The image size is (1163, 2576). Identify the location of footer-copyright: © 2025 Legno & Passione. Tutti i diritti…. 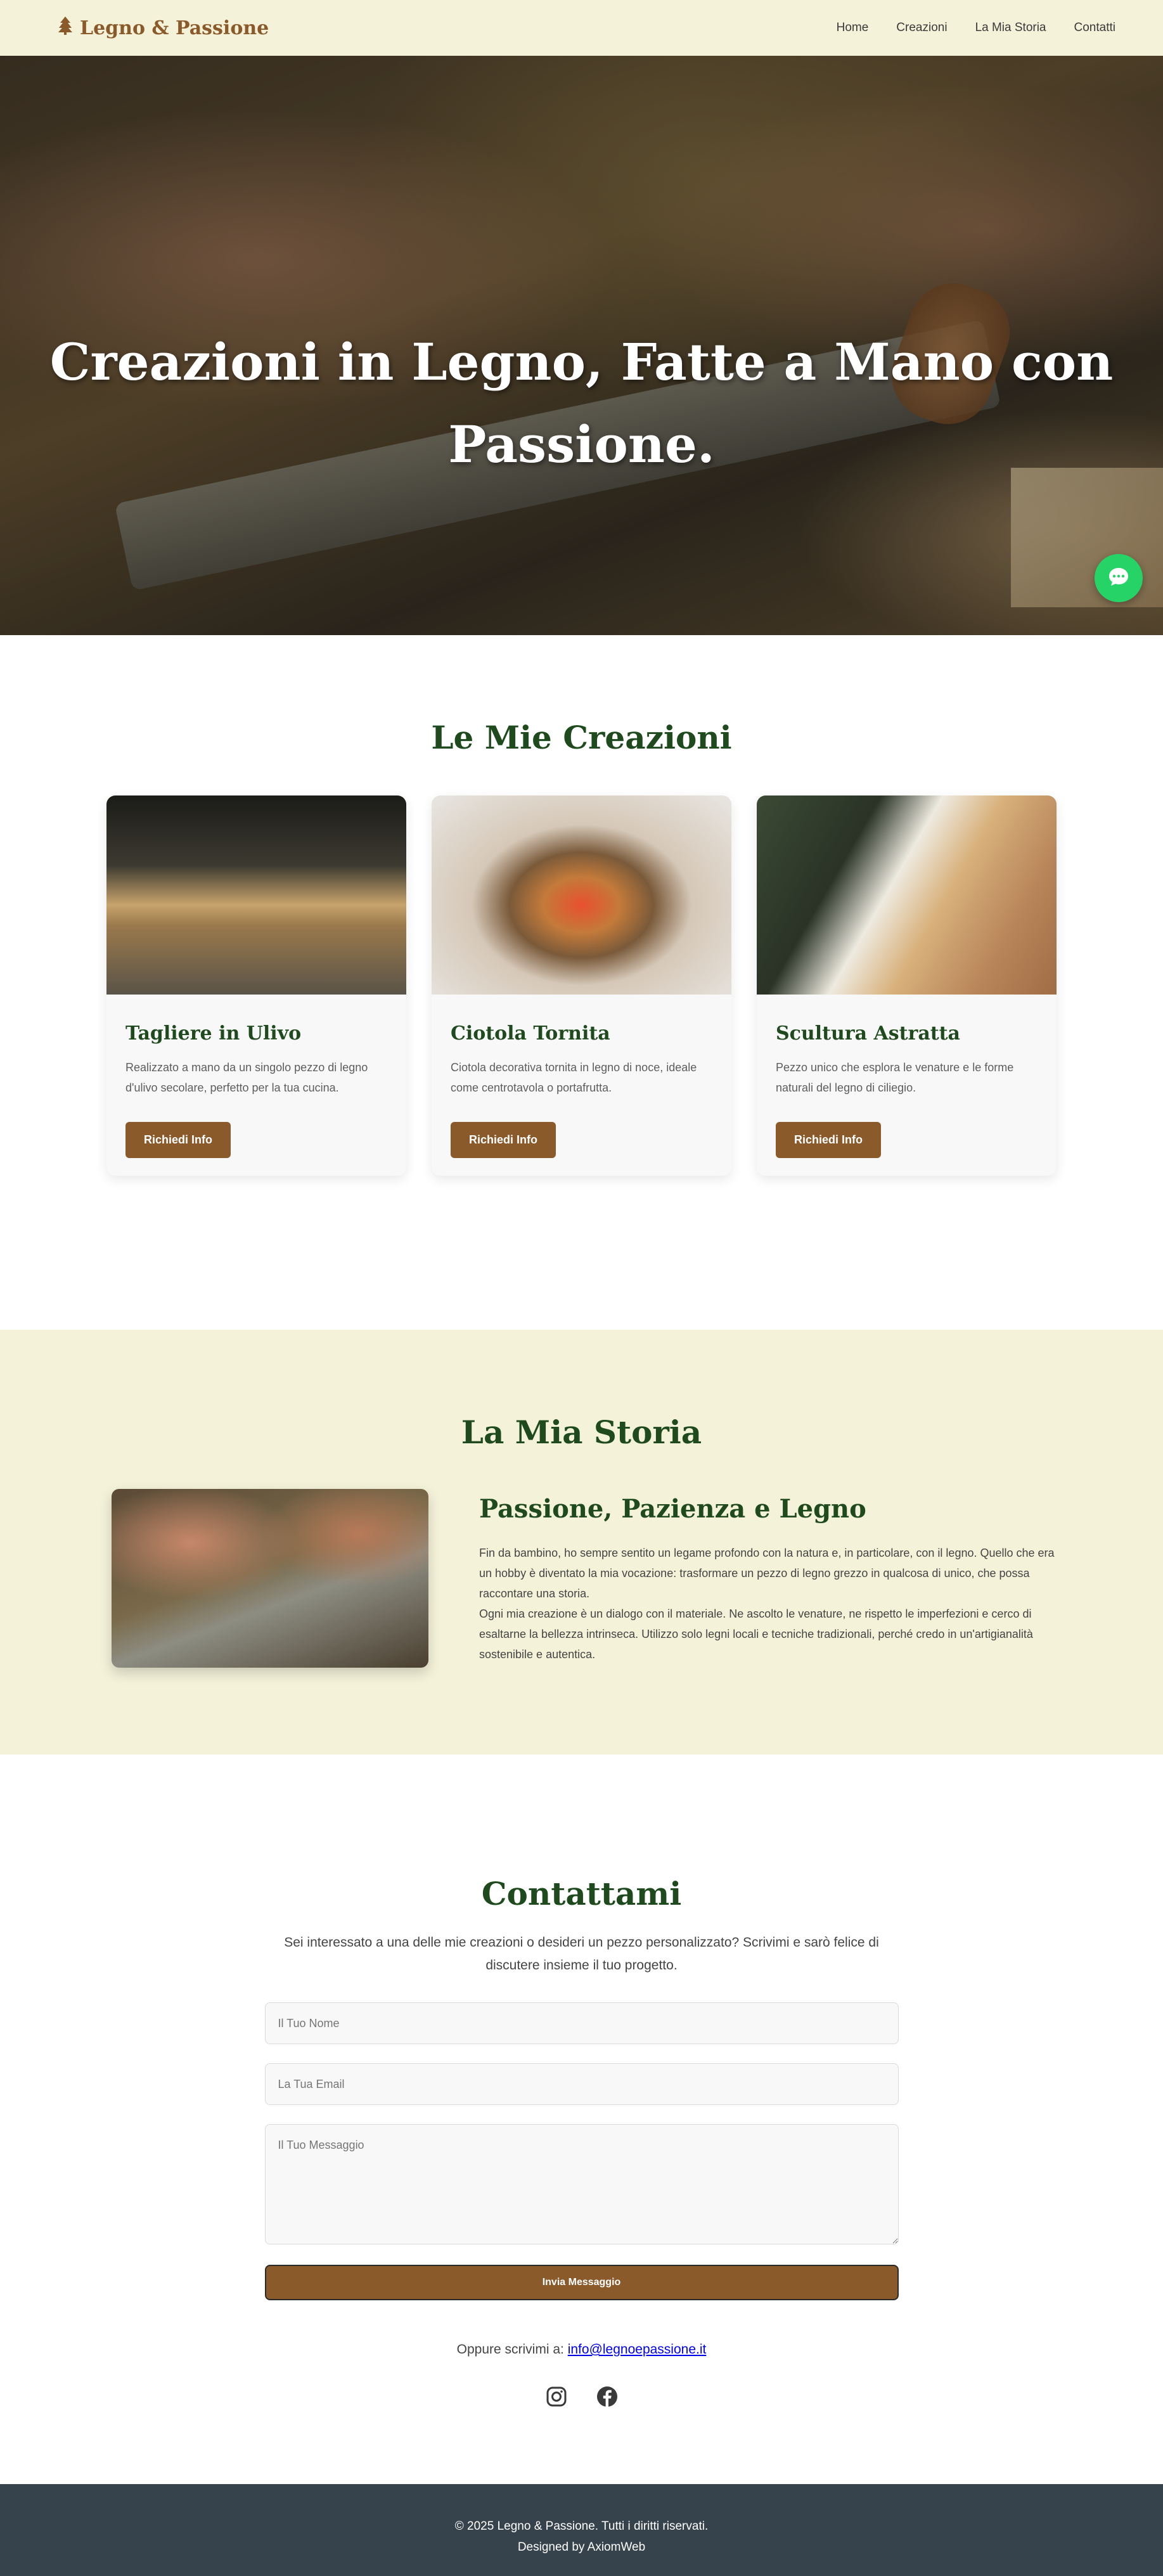
(581, 2526).